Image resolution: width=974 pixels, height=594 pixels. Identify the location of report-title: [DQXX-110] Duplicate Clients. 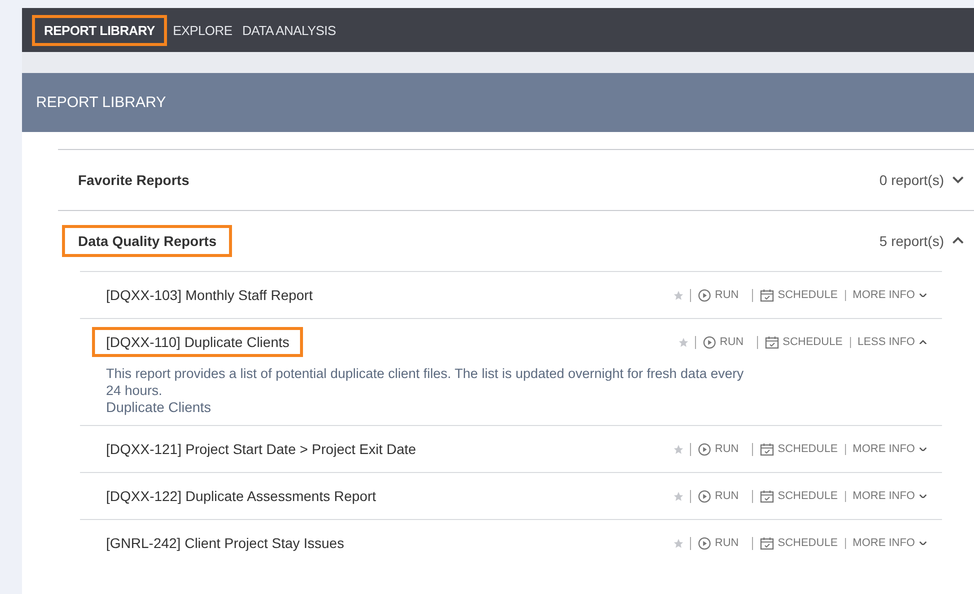
(198, 342).